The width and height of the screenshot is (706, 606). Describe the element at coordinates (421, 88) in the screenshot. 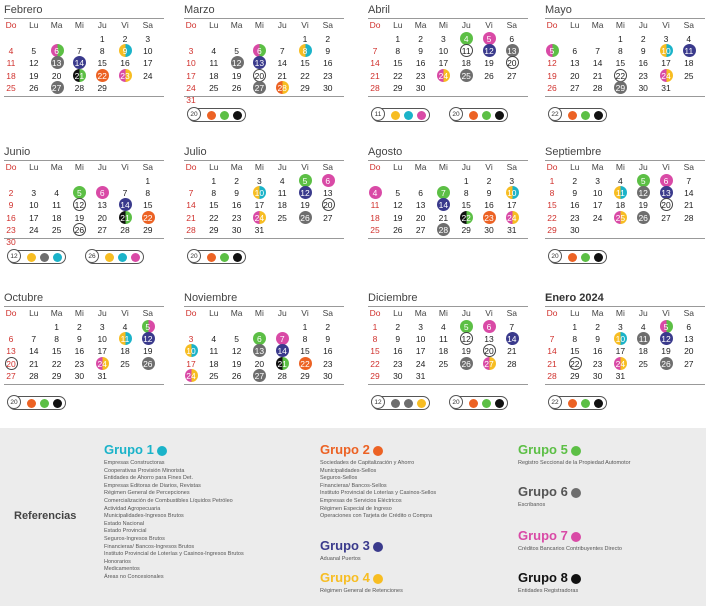

I see `day-cell: 30` at that location.